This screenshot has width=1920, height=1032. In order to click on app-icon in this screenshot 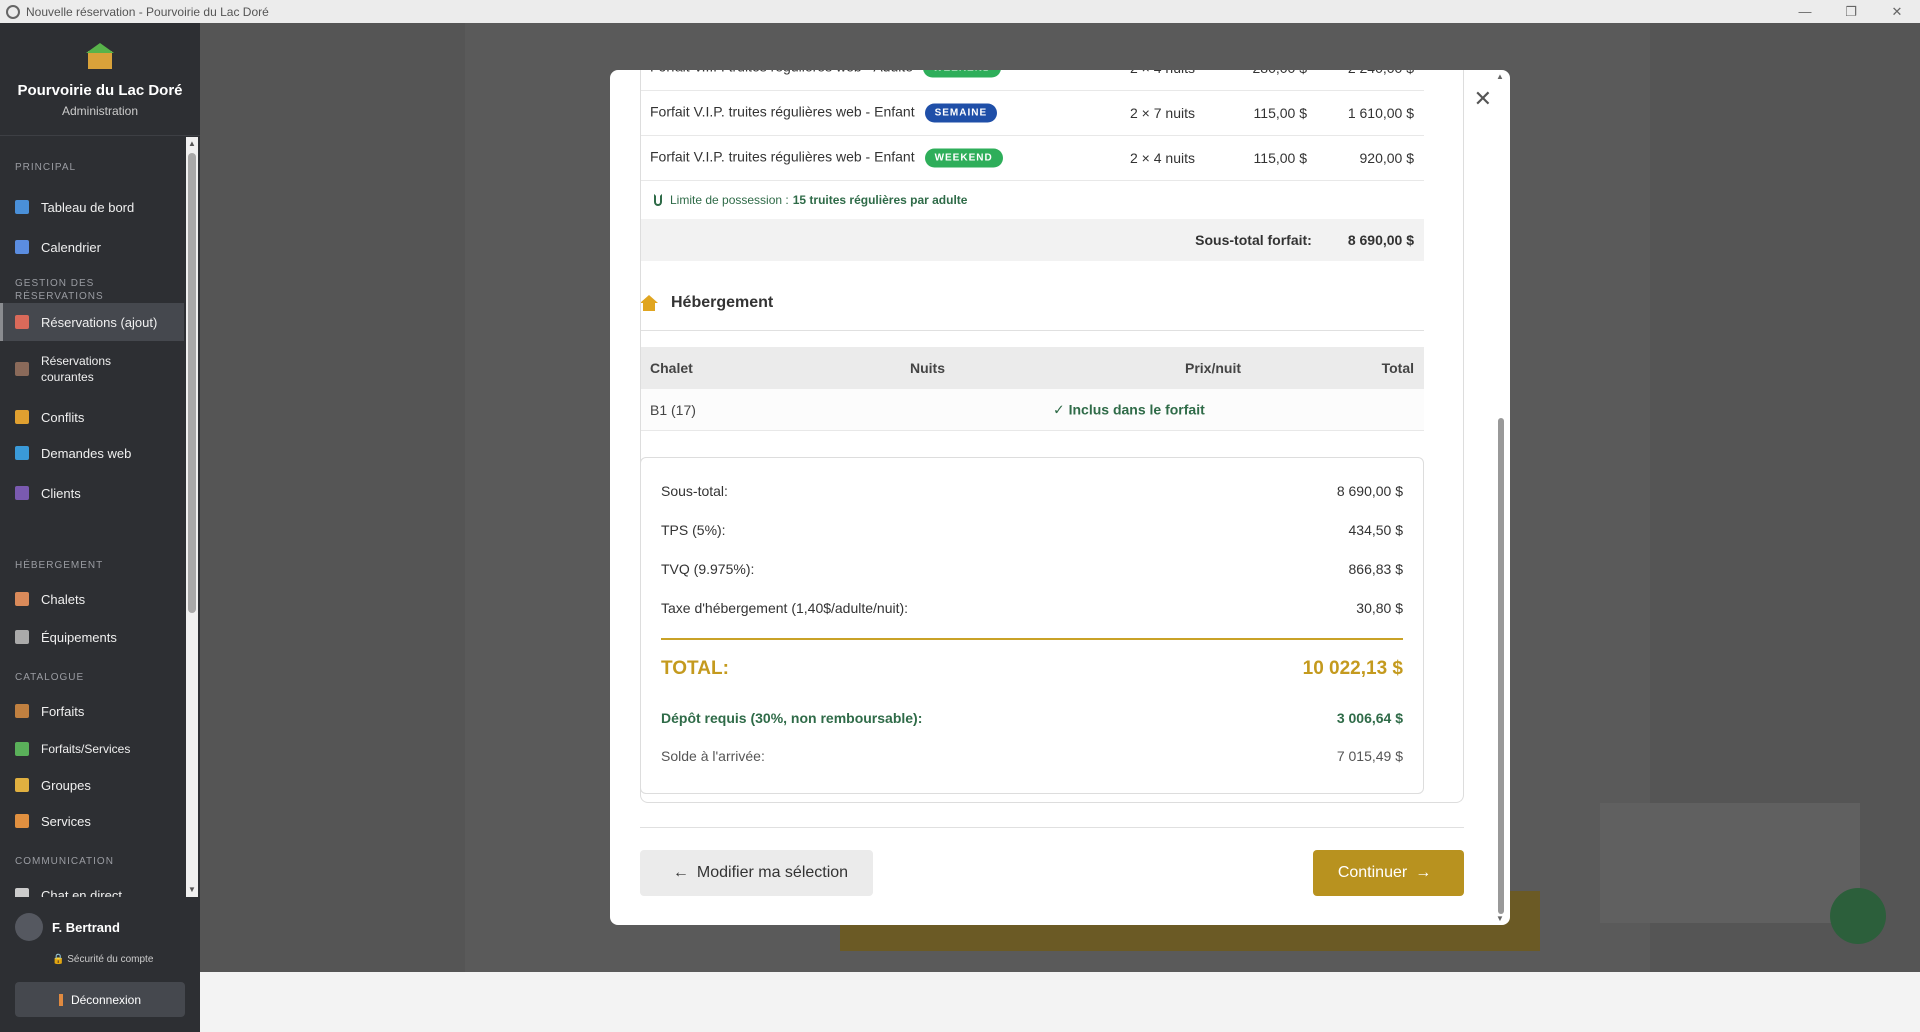, I will do `click(13, 11)`.